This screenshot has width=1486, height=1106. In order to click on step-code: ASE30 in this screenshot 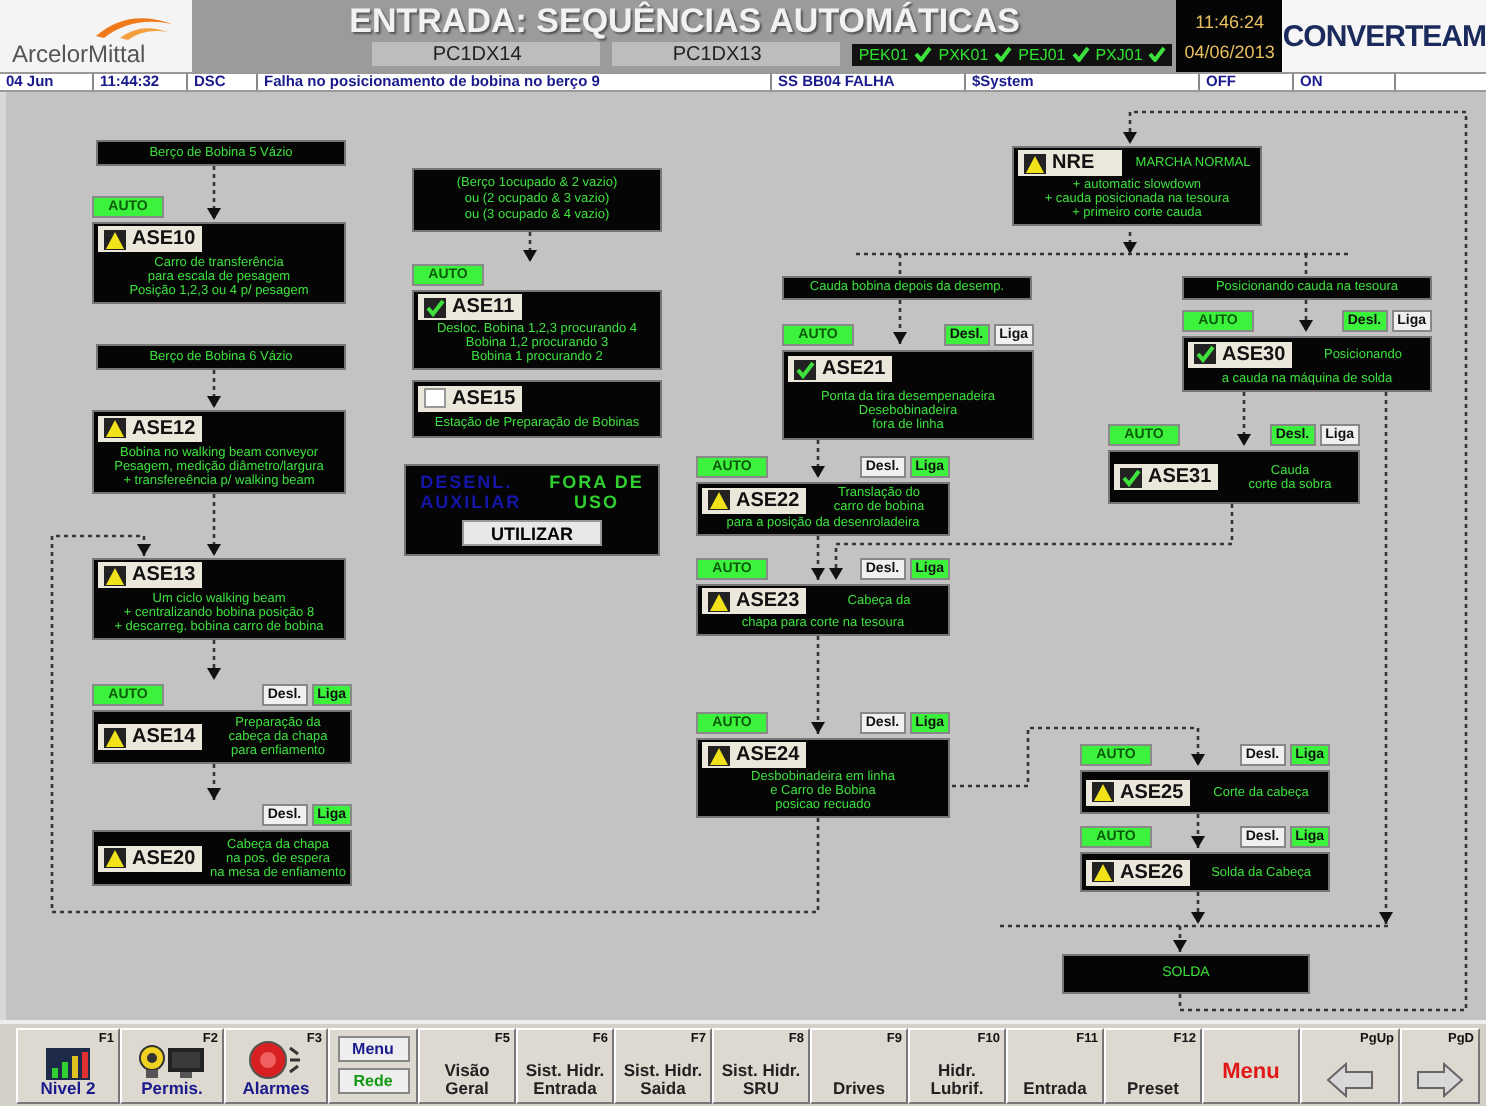, I will do `click(1254, 354)`.